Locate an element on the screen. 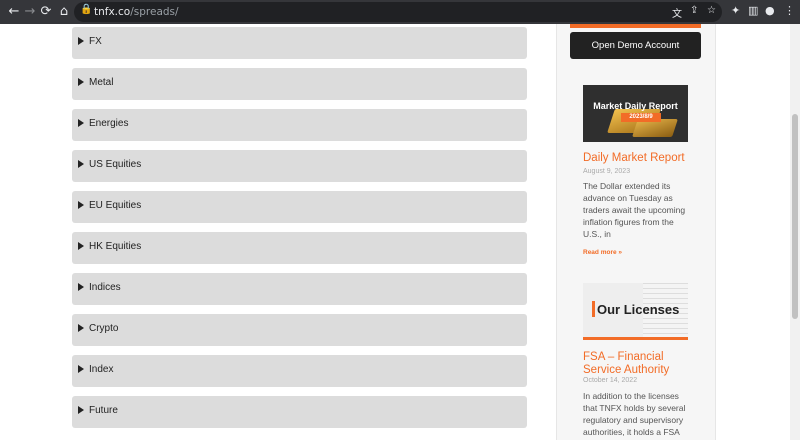 Image resolution: width=800 pixels, height=440 pixels. back-arrow-icon: ← is located at coordinates (14, 12).